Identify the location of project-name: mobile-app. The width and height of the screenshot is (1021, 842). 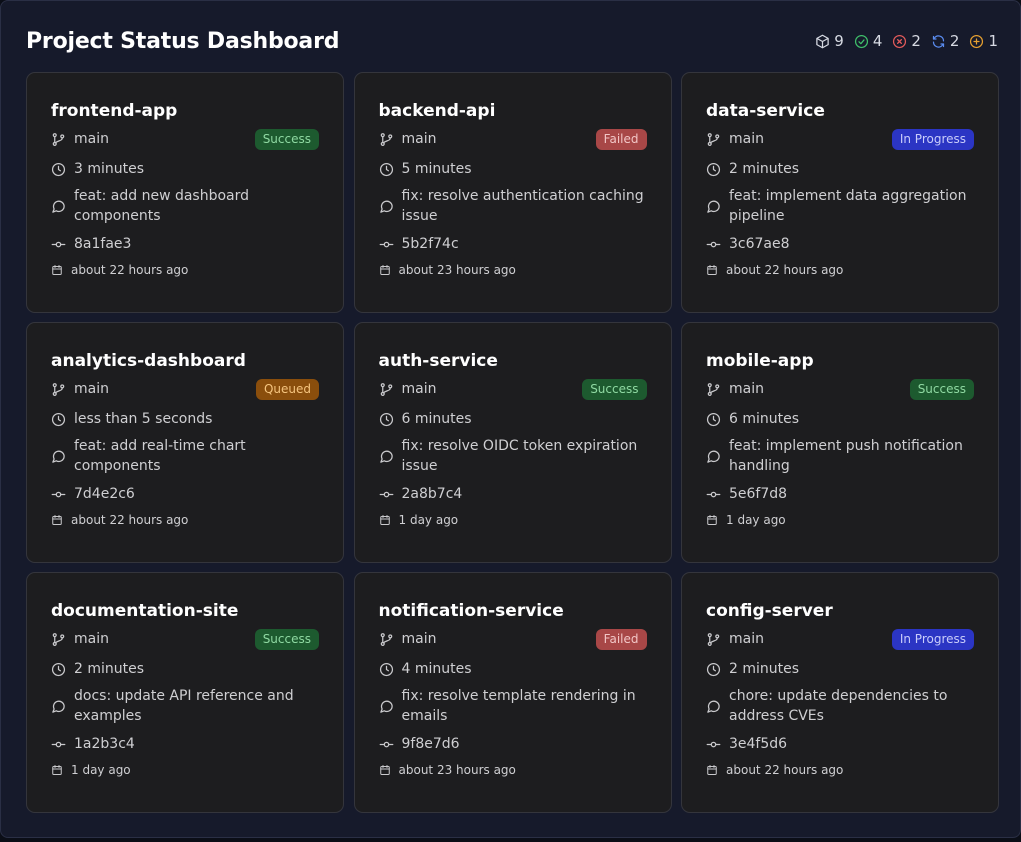
(840, 361).